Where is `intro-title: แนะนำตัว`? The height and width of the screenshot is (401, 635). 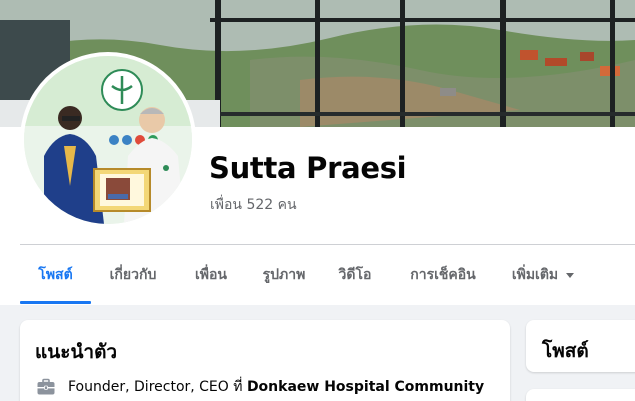 intro-title: แนะนำตัว is located at coordinates (76, 352).